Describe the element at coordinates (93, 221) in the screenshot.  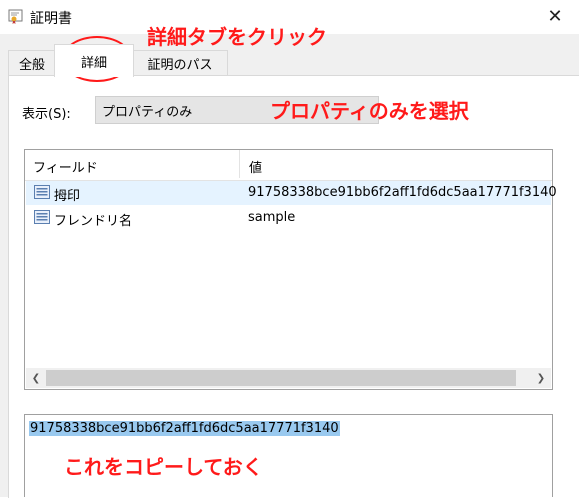
I see `field-name: フレンドリ名` at that location.